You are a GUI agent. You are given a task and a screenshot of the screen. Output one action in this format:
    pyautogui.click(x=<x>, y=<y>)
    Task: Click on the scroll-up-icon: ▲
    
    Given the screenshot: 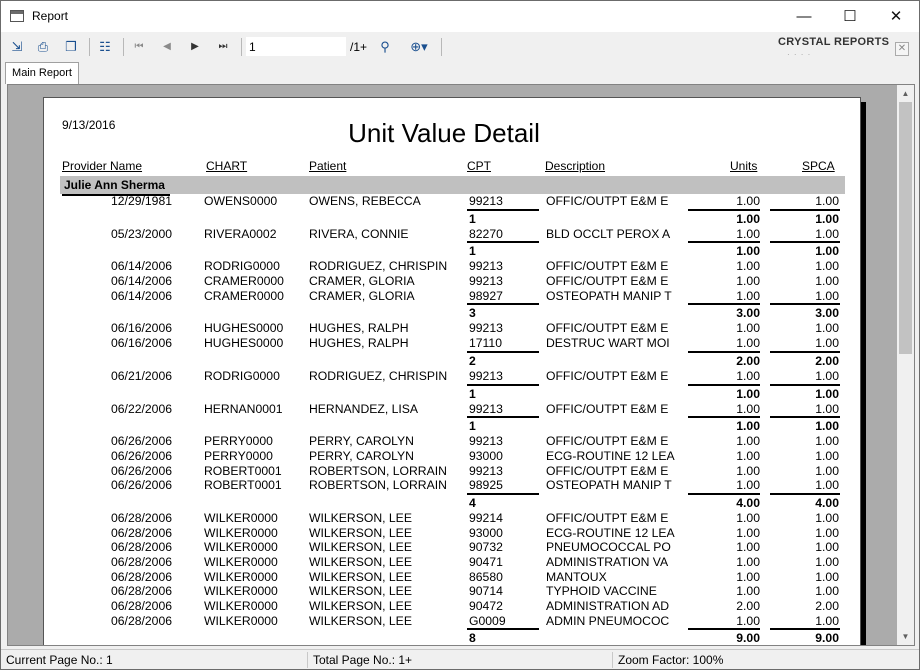 What is the action you would take?
    pyautogui.click(x=905, y=93)
    